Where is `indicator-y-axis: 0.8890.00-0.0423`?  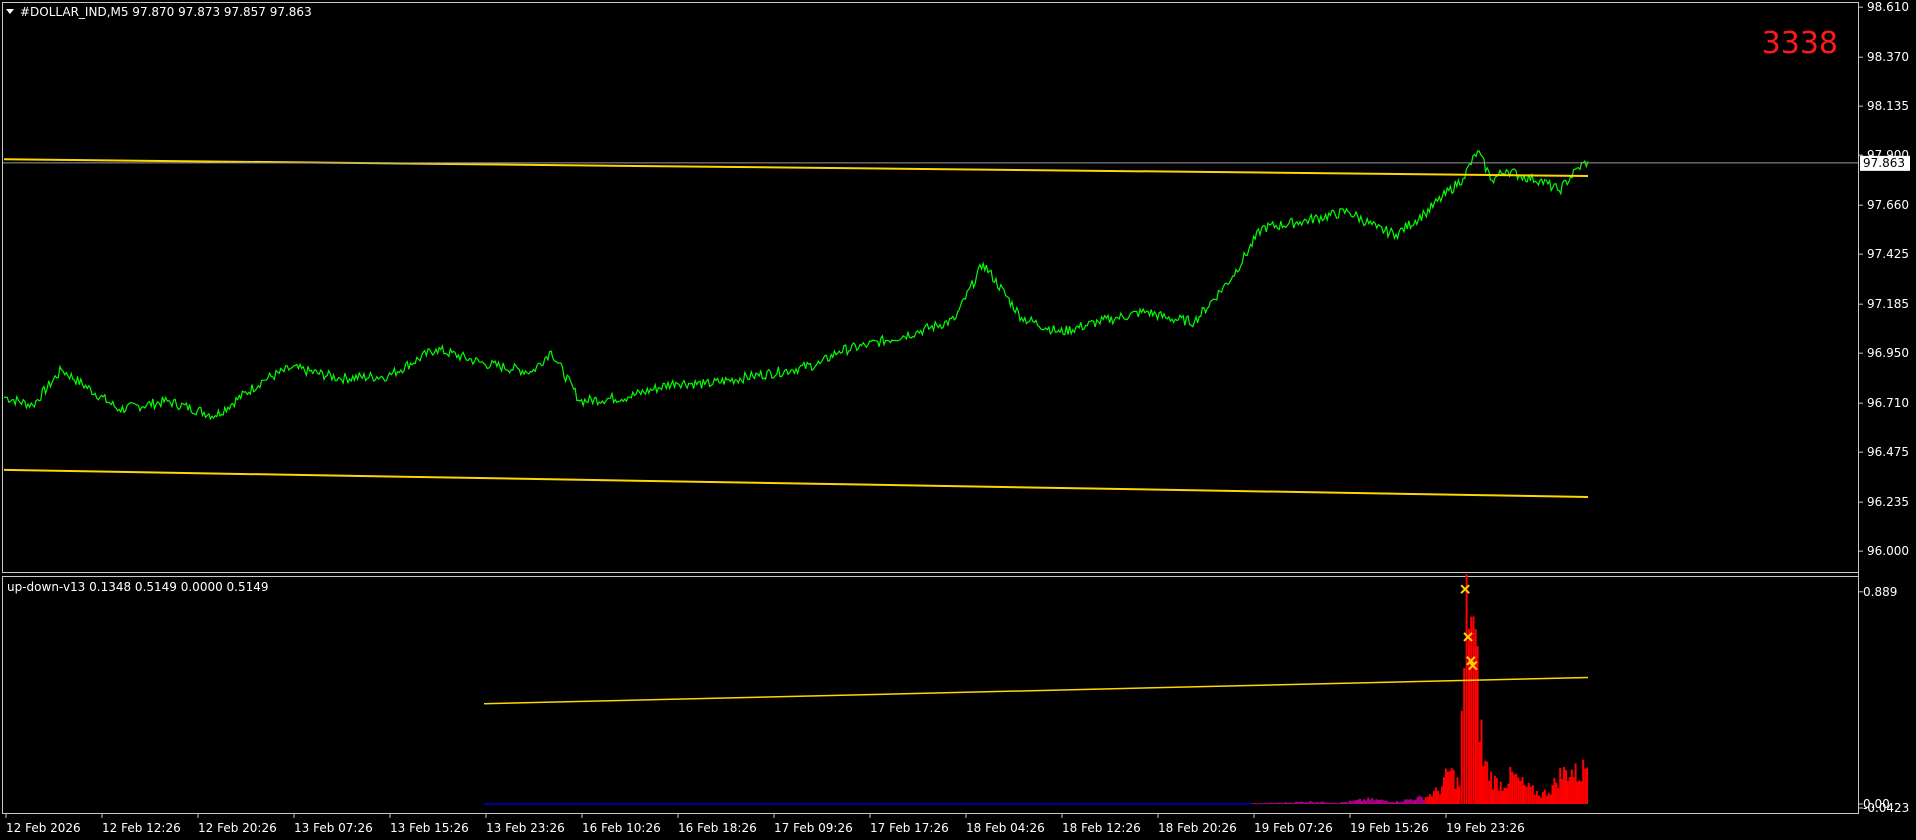 indicator-y-axis: 0.8890.00-0.0423 is located at coordinates (1883, 700).